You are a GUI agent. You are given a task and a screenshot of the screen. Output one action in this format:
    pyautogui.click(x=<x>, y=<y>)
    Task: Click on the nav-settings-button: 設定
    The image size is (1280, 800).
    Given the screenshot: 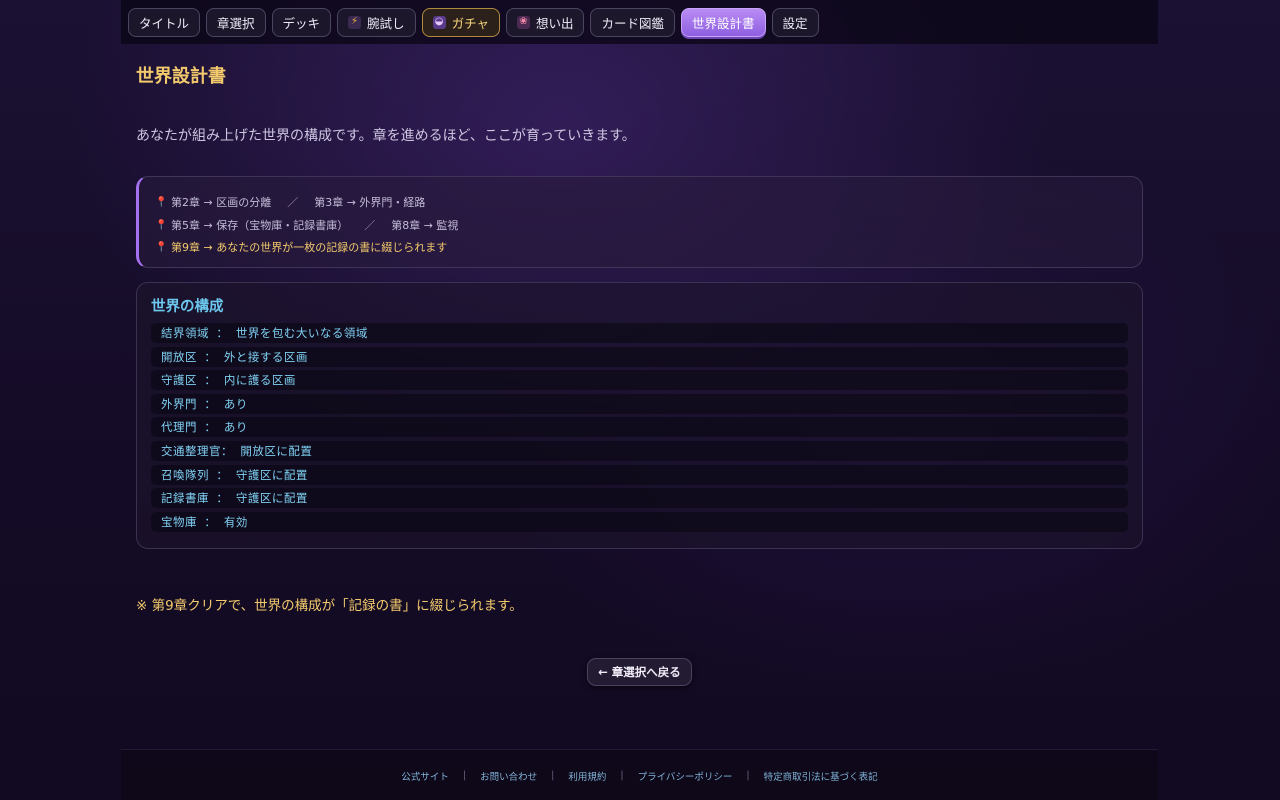 What is the action you would take?
    pyautogui.click(x=795, y=22)
    